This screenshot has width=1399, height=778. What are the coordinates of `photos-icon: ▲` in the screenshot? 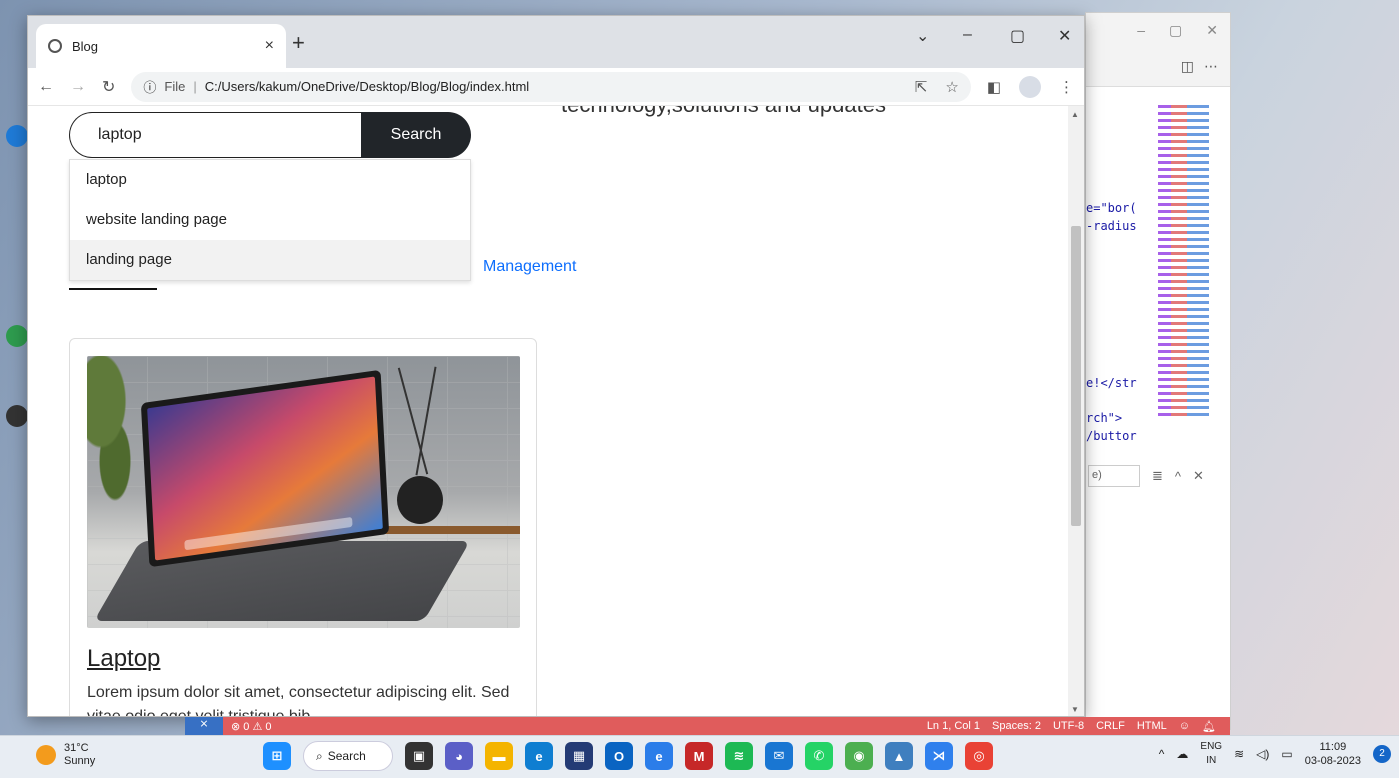 It's located at (899, 756).